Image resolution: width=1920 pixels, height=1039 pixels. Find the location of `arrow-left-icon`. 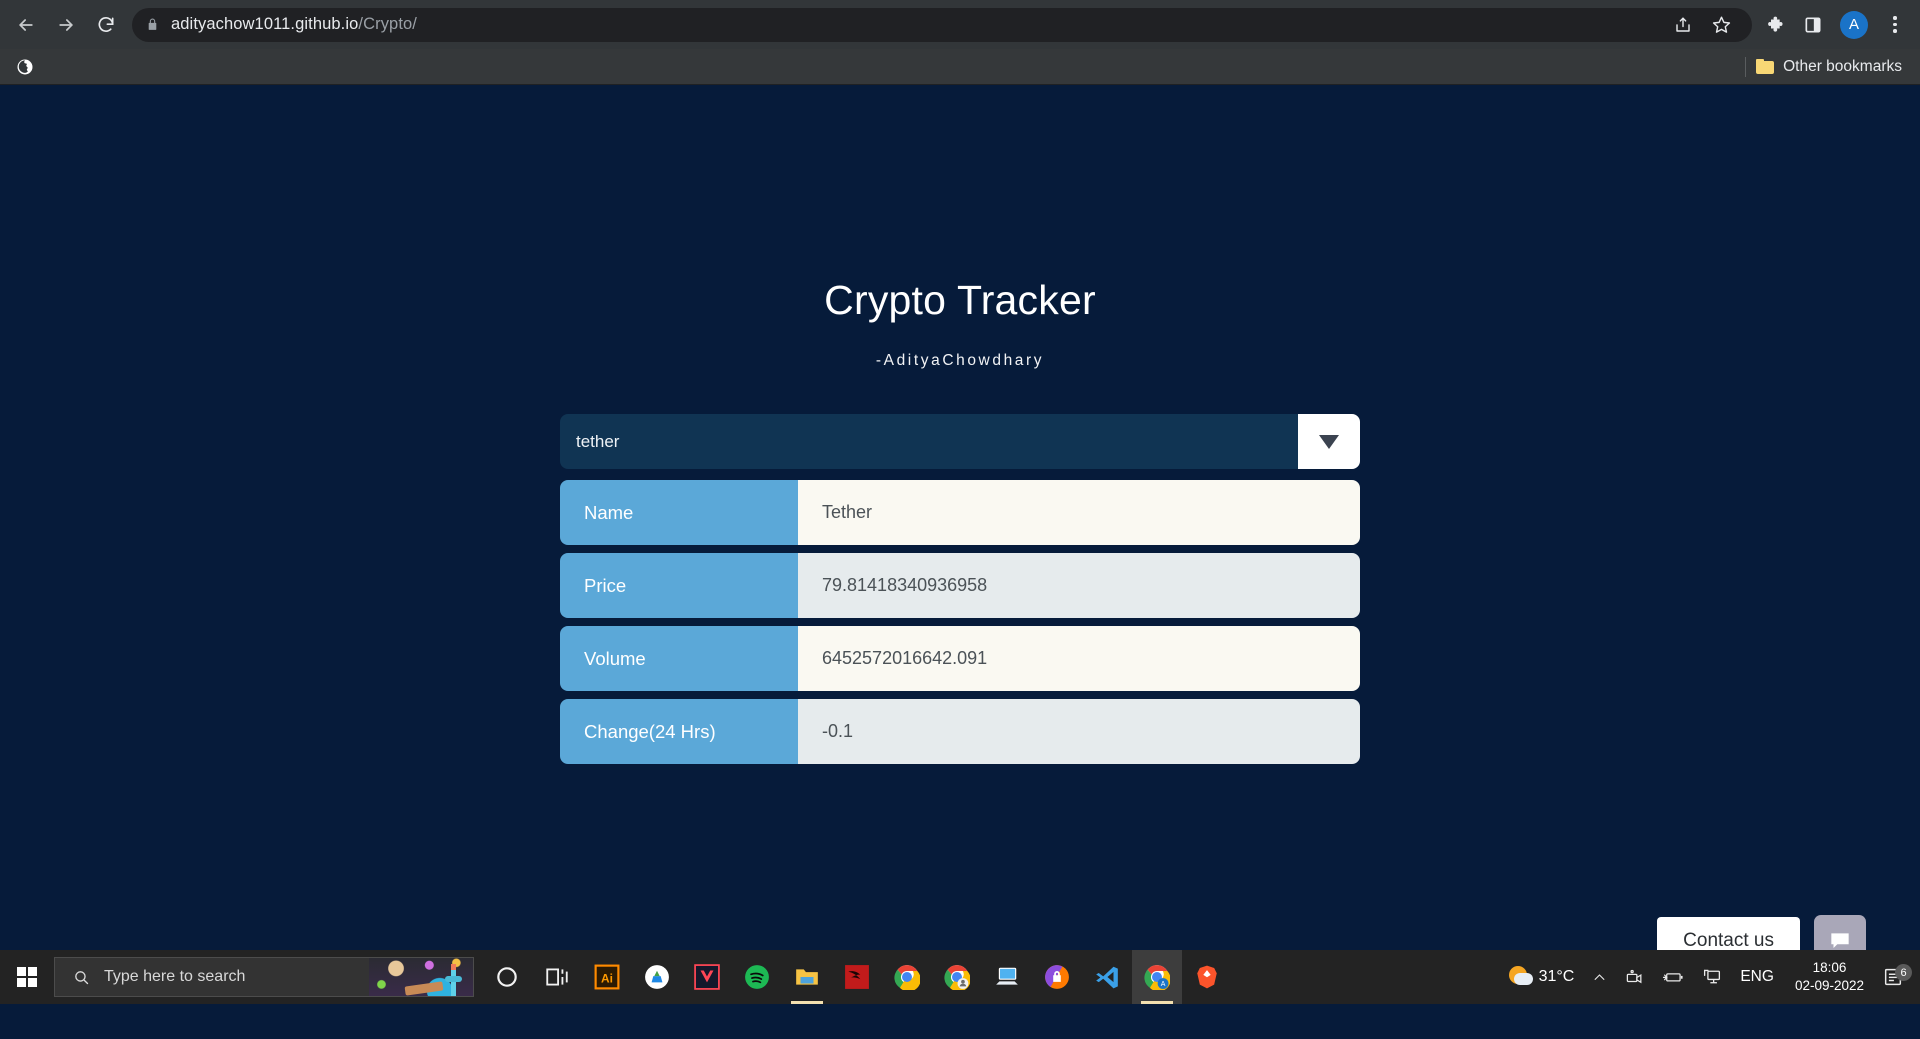

arrow-left-icon is located at coordinates (26, 24).